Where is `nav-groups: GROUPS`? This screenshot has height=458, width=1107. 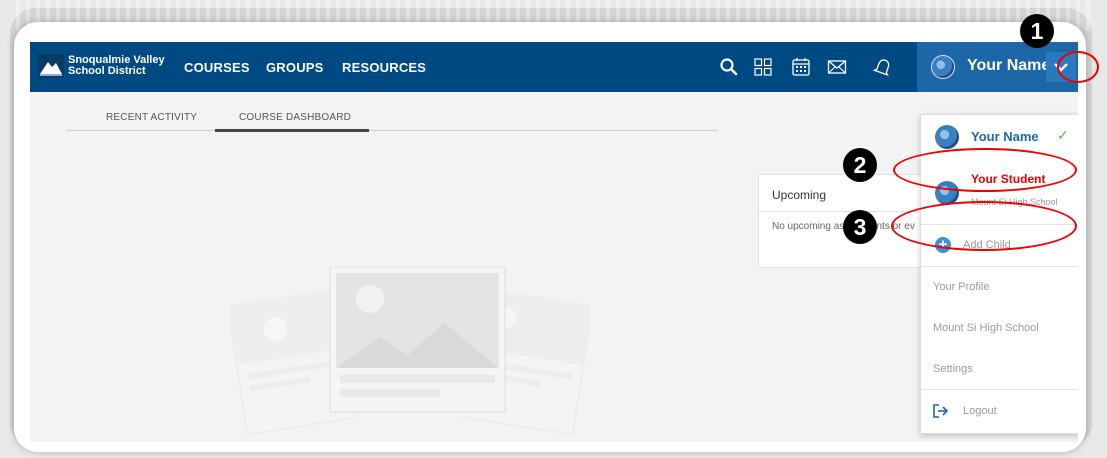 nav-groups: GROUPS is located at coordinates (295, 67).